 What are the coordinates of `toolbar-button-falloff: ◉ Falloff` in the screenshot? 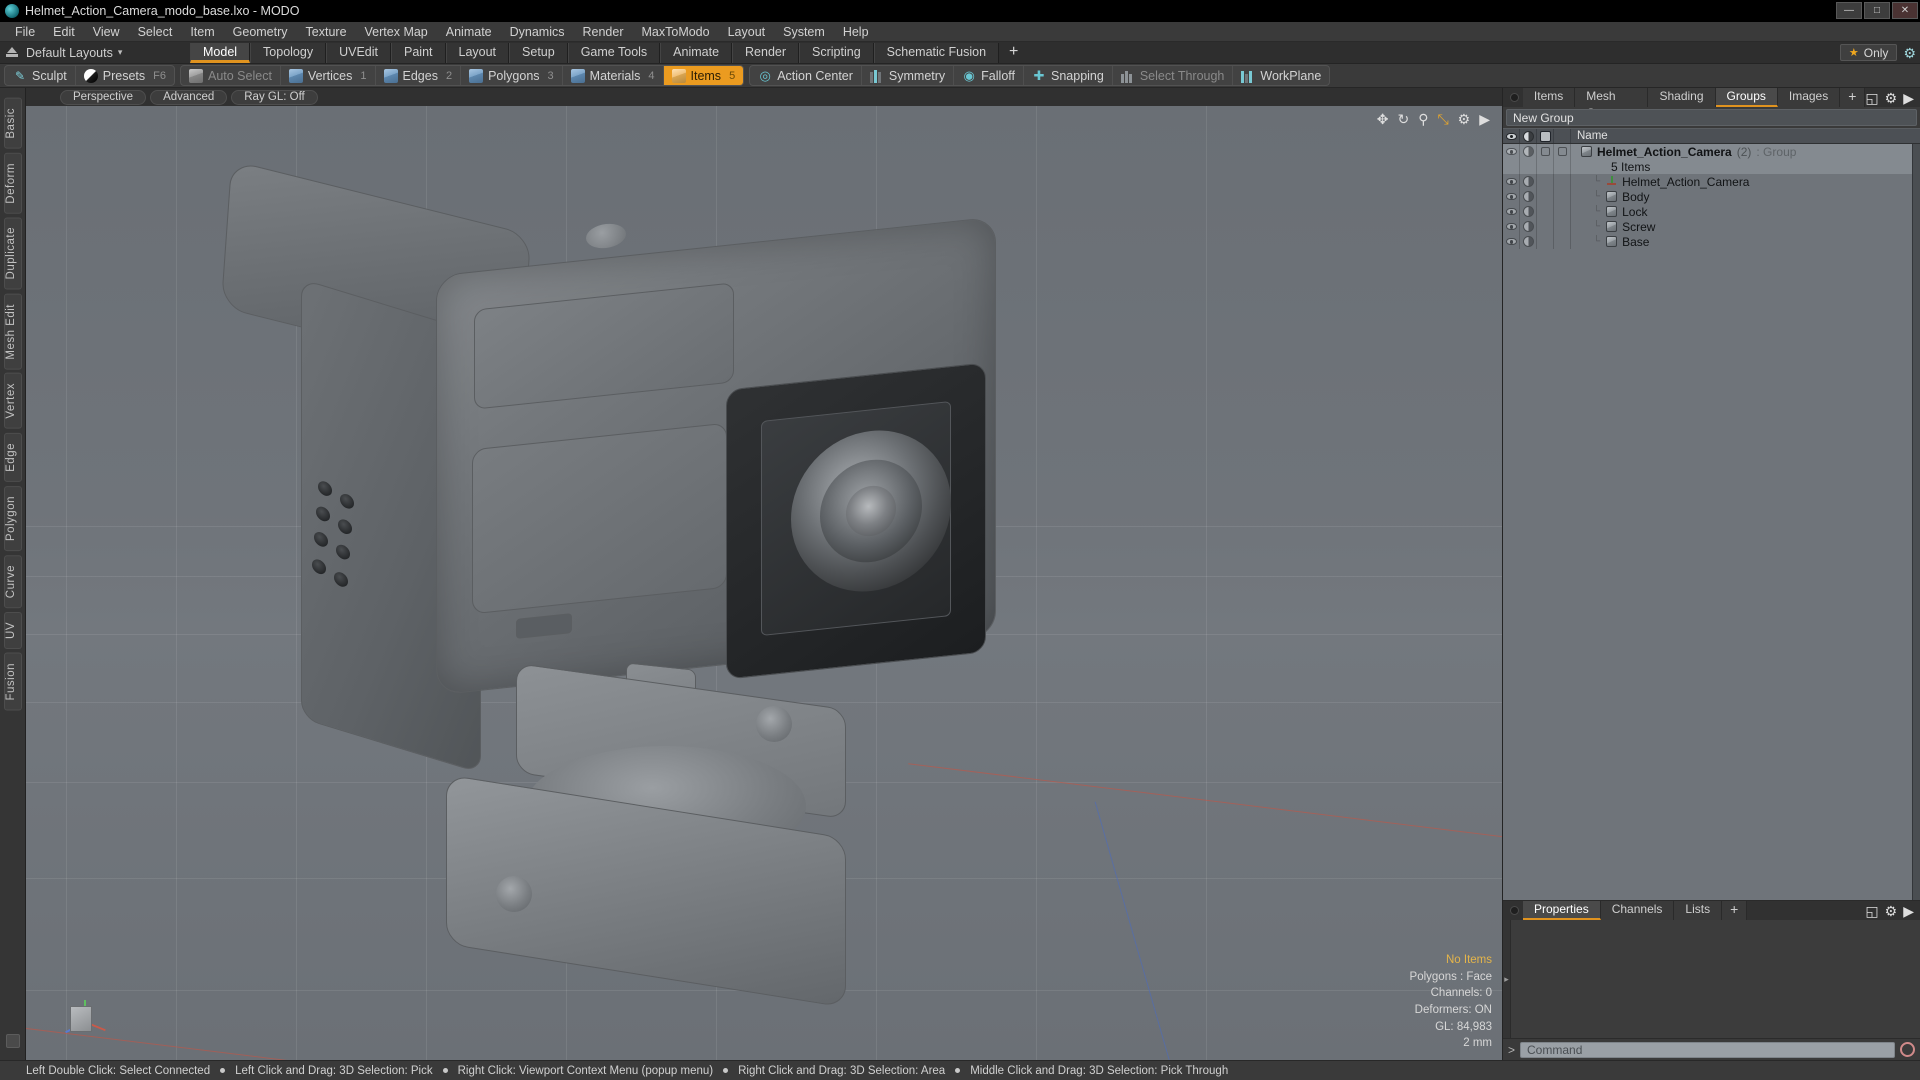 It's located at (989, 75).